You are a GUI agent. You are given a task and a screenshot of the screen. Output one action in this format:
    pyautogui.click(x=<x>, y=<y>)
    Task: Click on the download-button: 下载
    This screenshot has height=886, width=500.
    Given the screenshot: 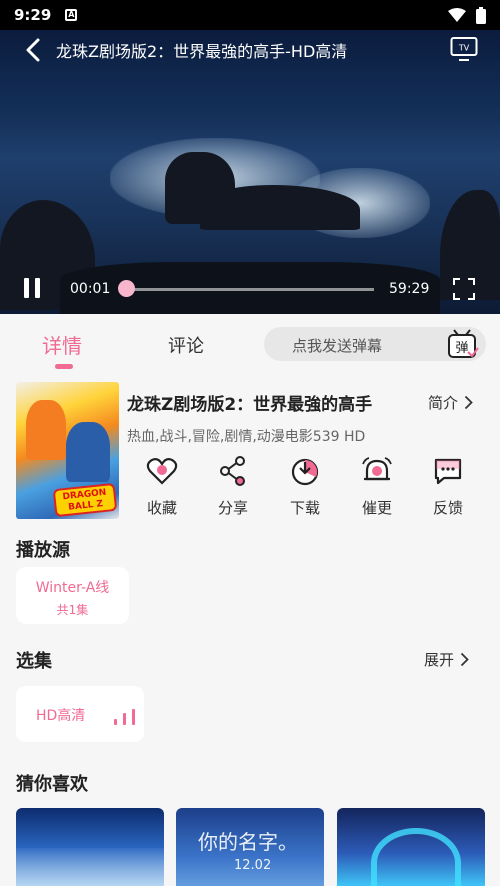 What is the action you would take?
    pyautogui.click(x=305, y=487)
    